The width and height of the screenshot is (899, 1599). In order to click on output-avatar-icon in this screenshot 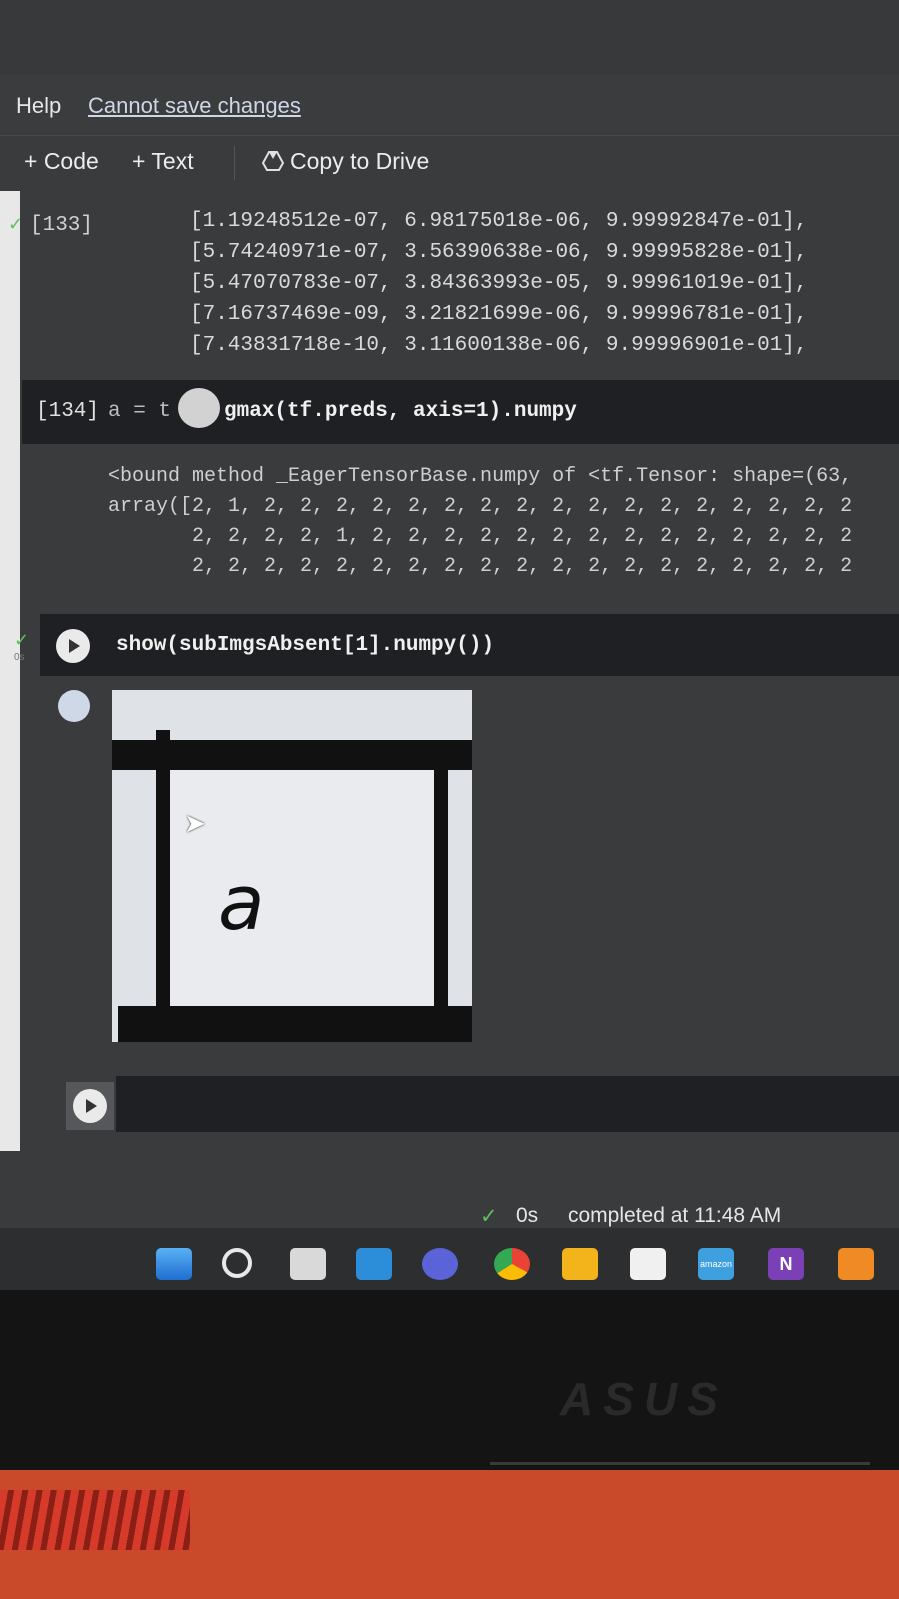, I will do `click(74, 706)`.